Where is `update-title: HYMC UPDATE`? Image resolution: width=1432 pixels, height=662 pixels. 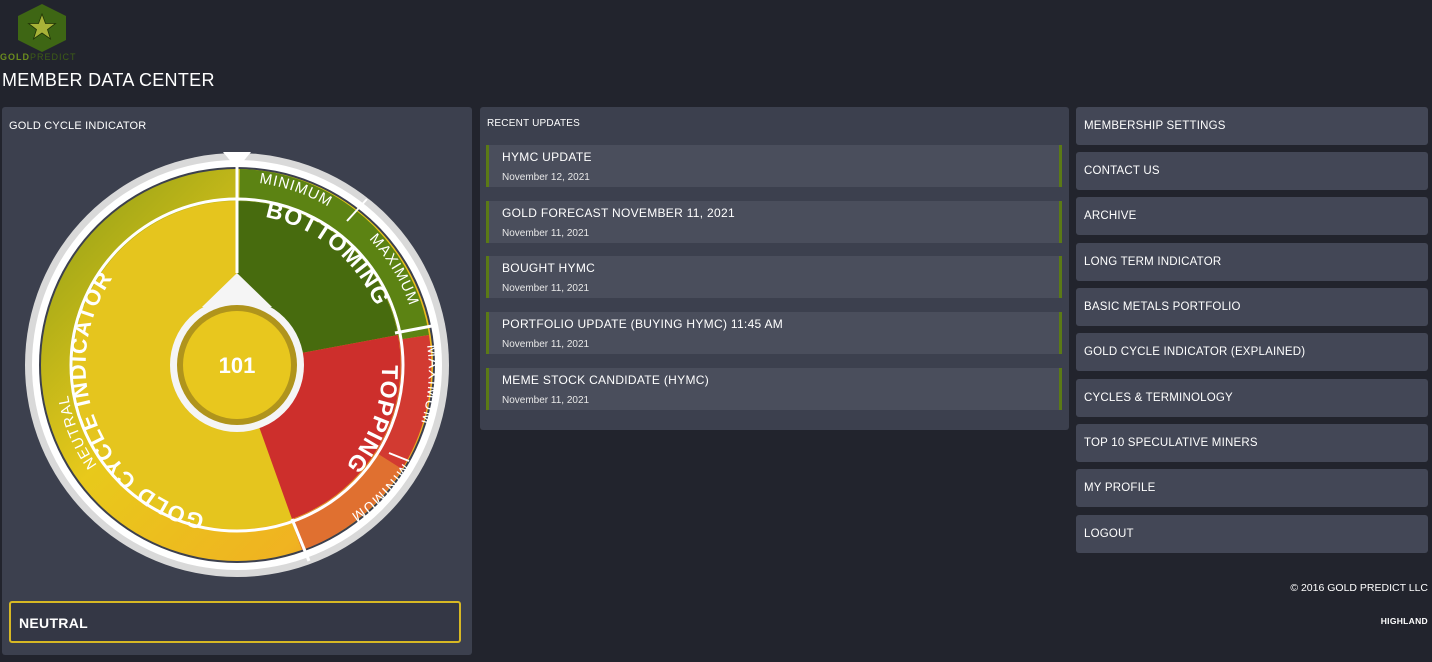 update-title: HYMC UPDATE is located at coordinates (547, 157).